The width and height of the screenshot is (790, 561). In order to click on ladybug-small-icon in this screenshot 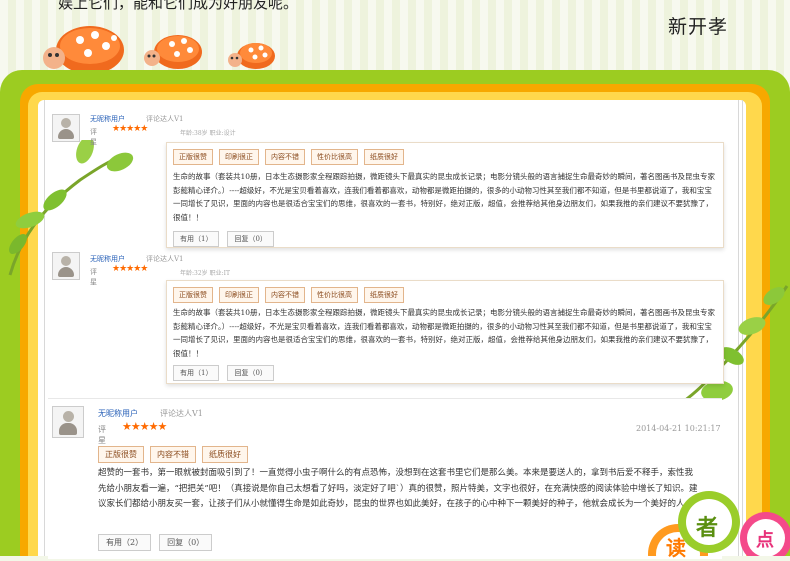, I will do `click(251, 56)`.